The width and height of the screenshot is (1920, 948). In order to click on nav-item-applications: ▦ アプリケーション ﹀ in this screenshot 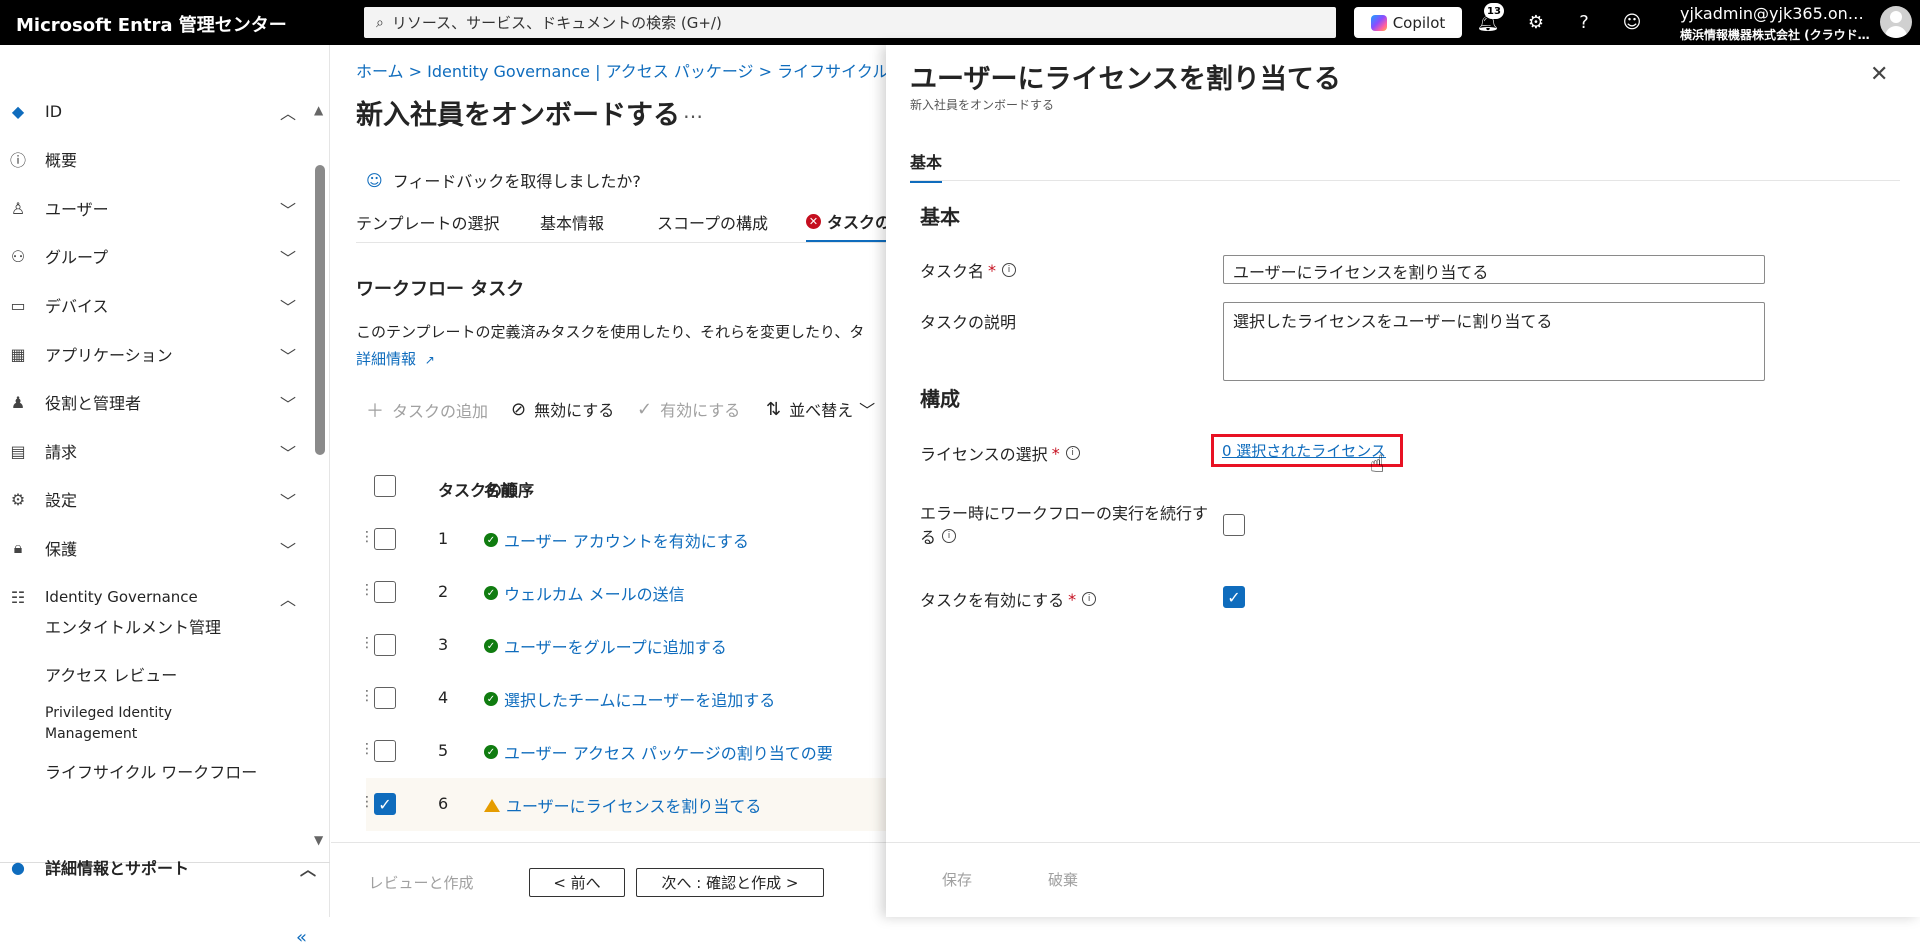, I will do `click(155, 354)`.